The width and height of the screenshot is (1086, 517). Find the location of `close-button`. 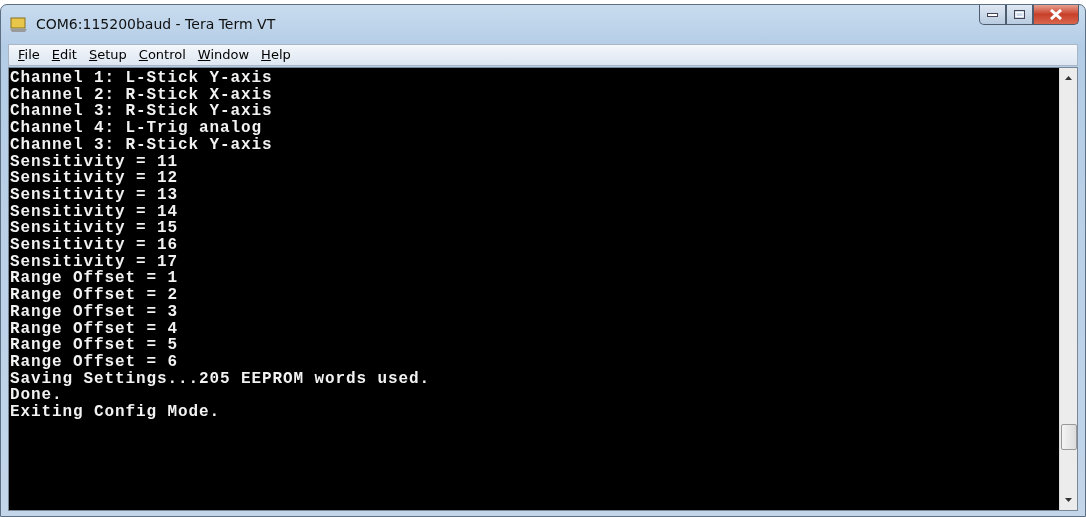

close-button is located at coordinates (1056, 15).